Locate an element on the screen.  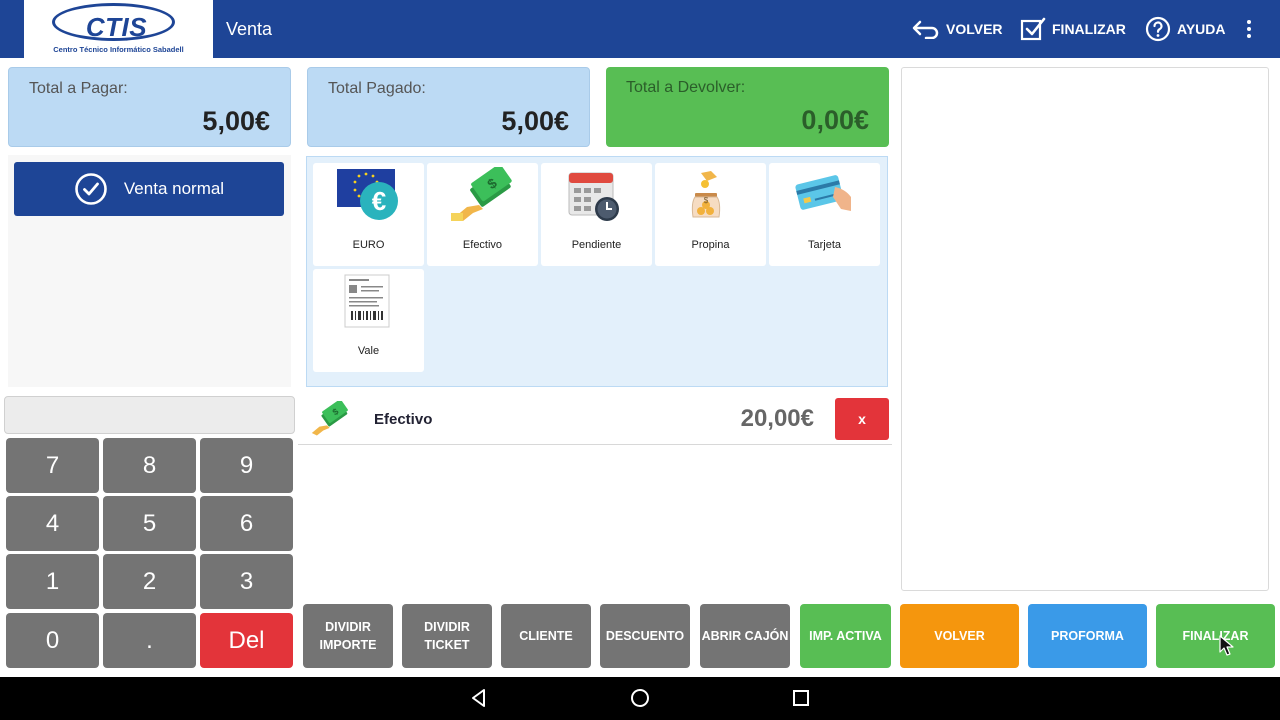
total-pagado-label: Total Pagado: is located at coordinates (377, 88).